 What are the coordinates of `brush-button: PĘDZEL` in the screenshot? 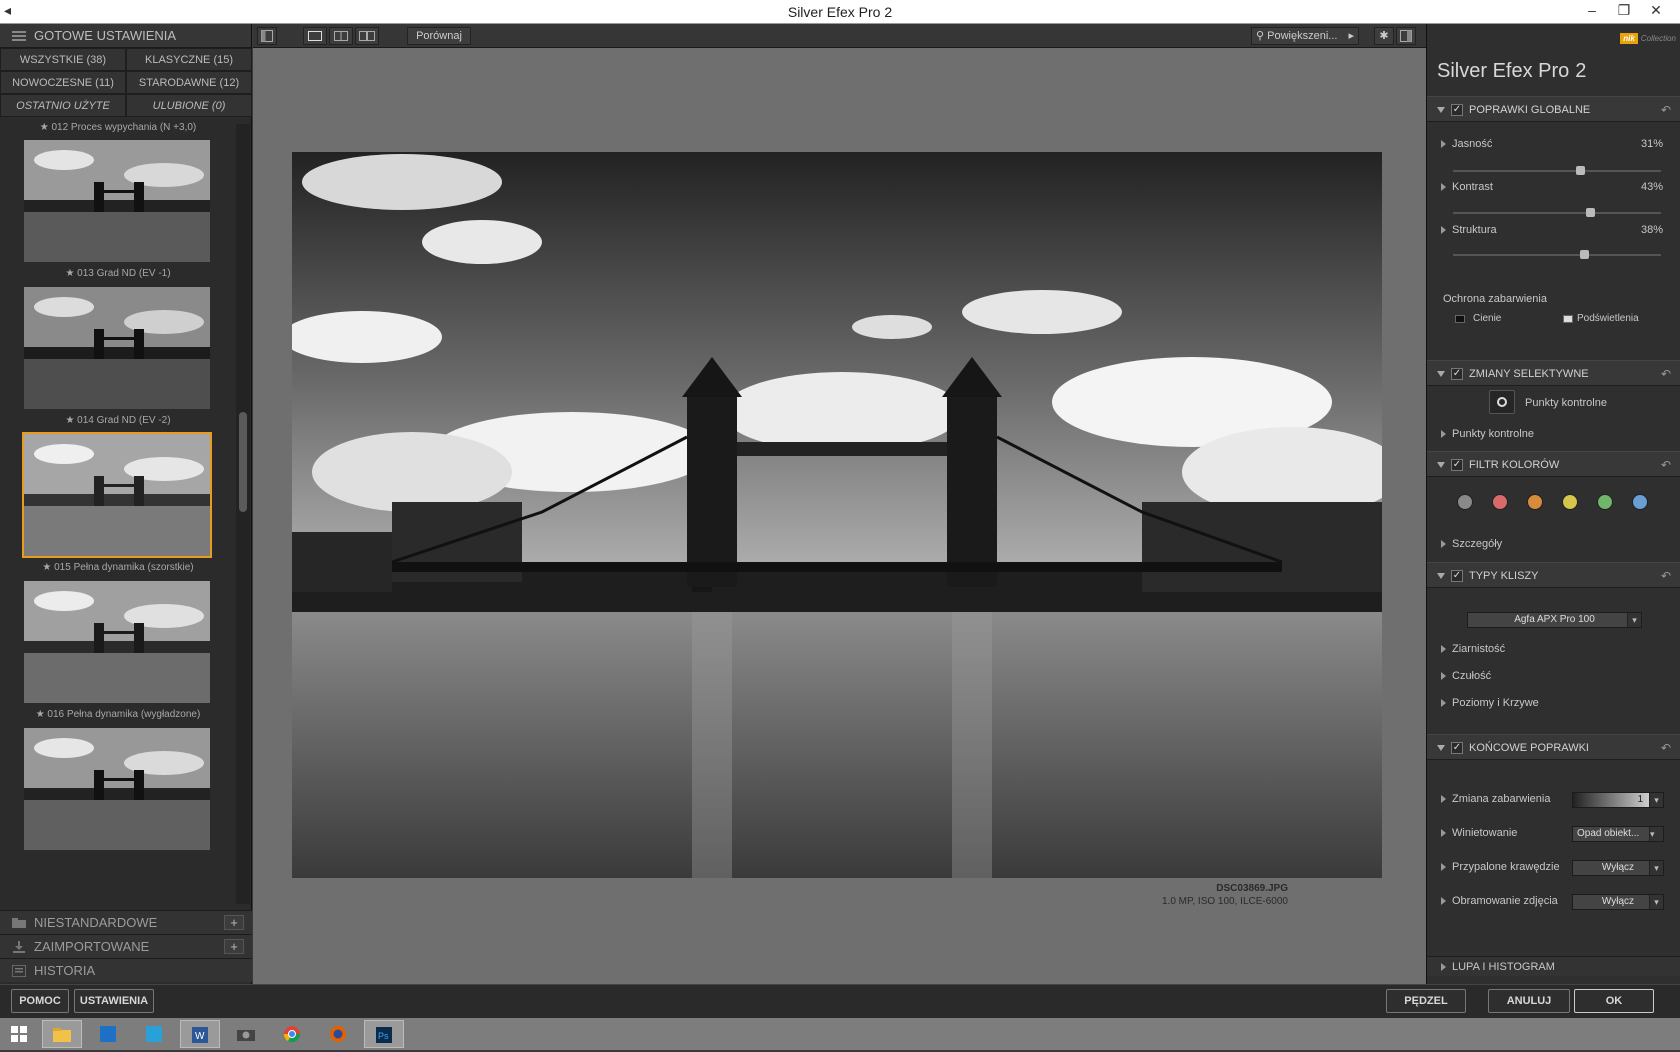 It's located at (1426, 1001).